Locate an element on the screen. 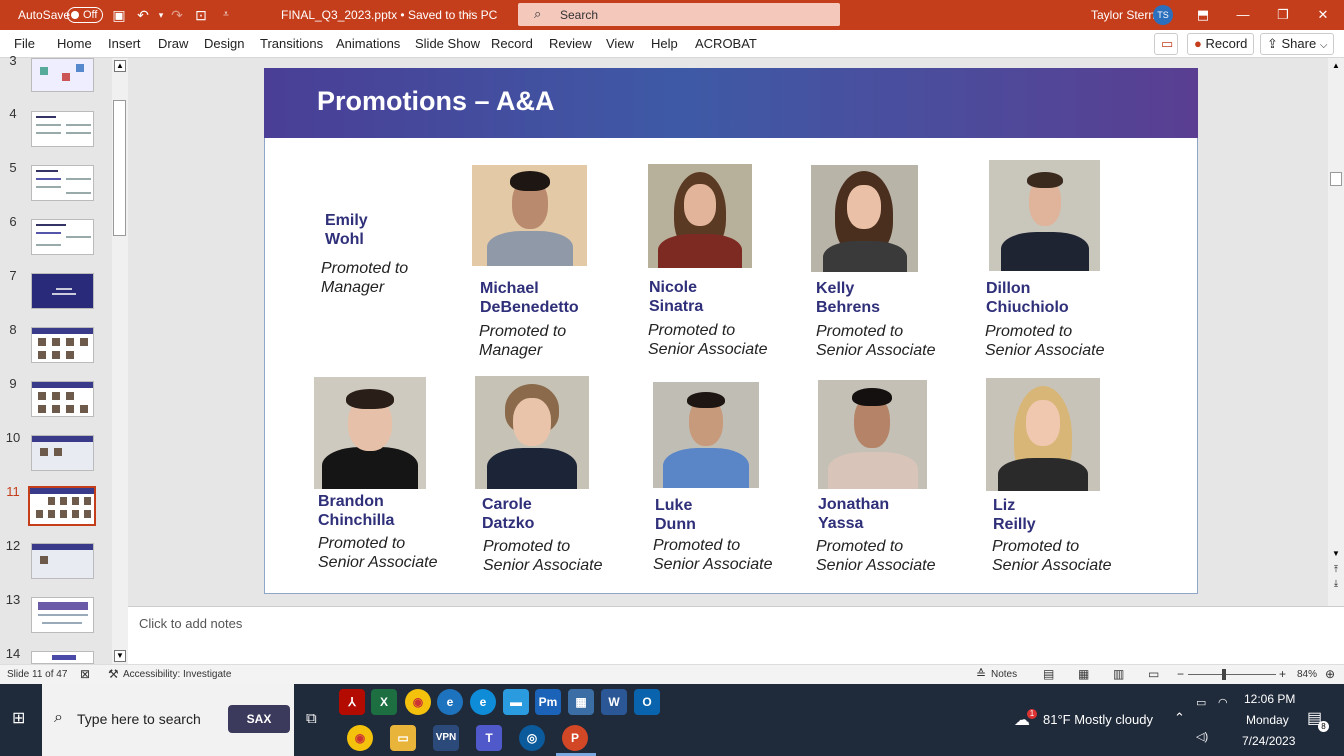 This screenshot has width=1344, height=756. photo-dillon-chiuchiolo is located at coordinates (1044, 215).